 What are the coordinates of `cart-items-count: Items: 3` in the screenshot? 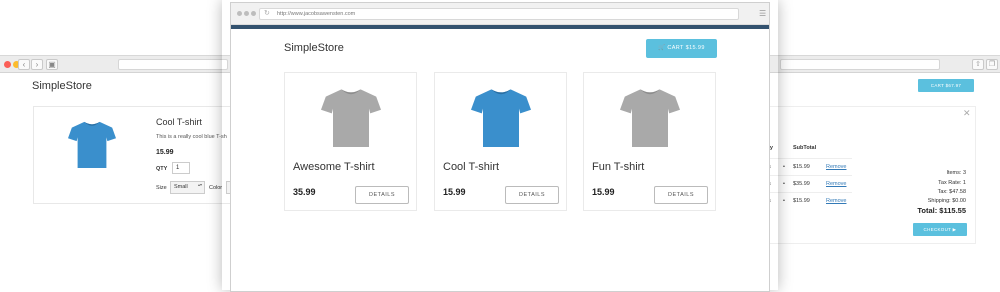 It's located at (956, 173).